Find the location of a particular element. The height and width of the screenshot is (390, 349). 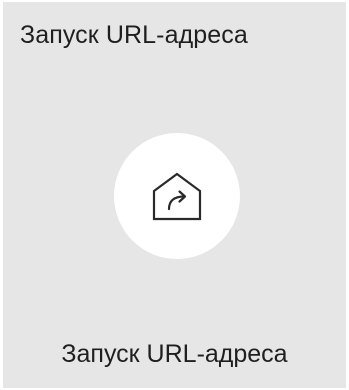

home-share-arrow-icon is located at coordinates (177, 196).